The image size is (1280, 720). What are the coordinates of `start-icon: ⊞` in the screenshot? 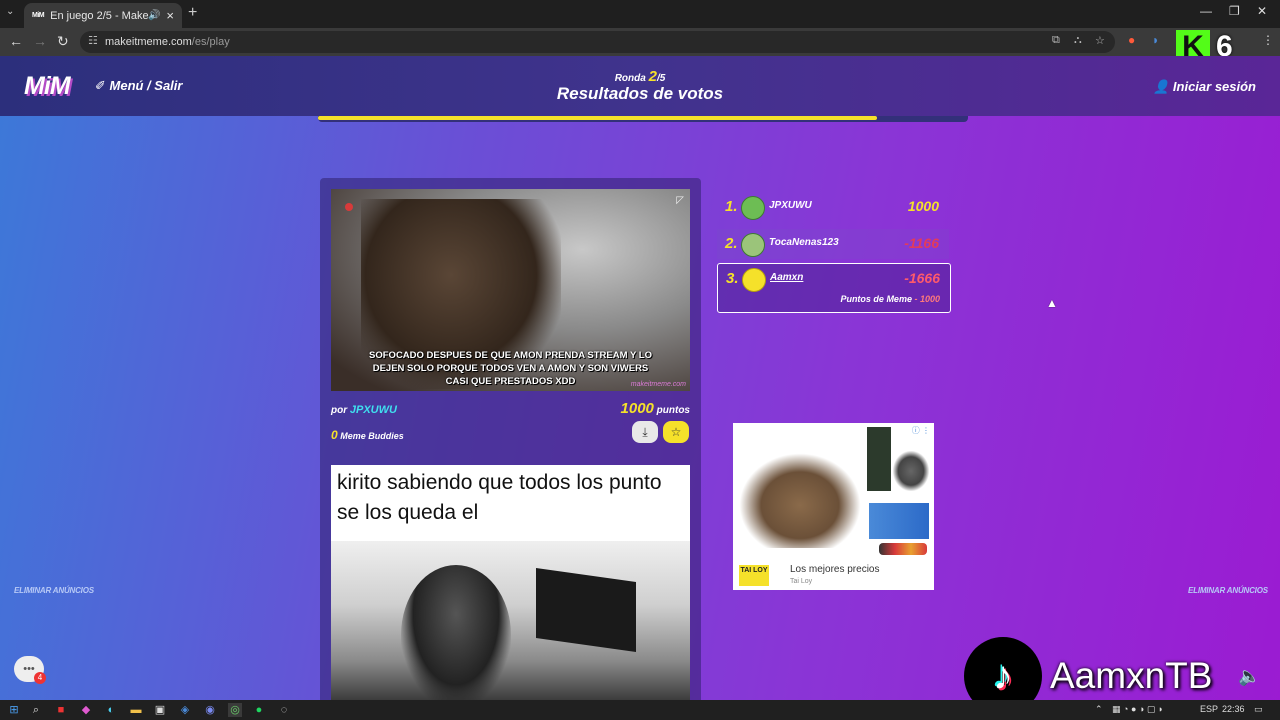 It's located at (14, 710).